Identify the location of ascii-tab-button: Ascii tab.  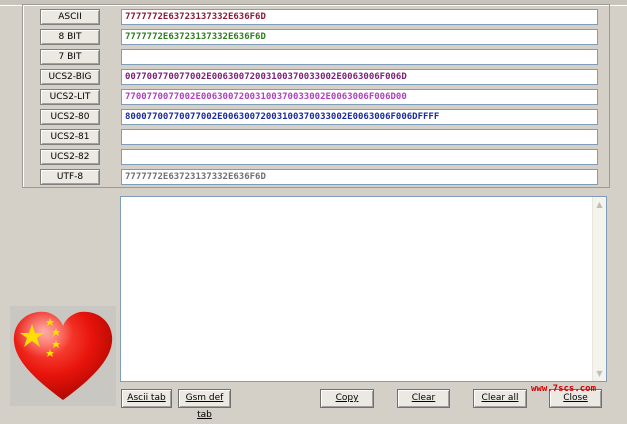
(146, 398).